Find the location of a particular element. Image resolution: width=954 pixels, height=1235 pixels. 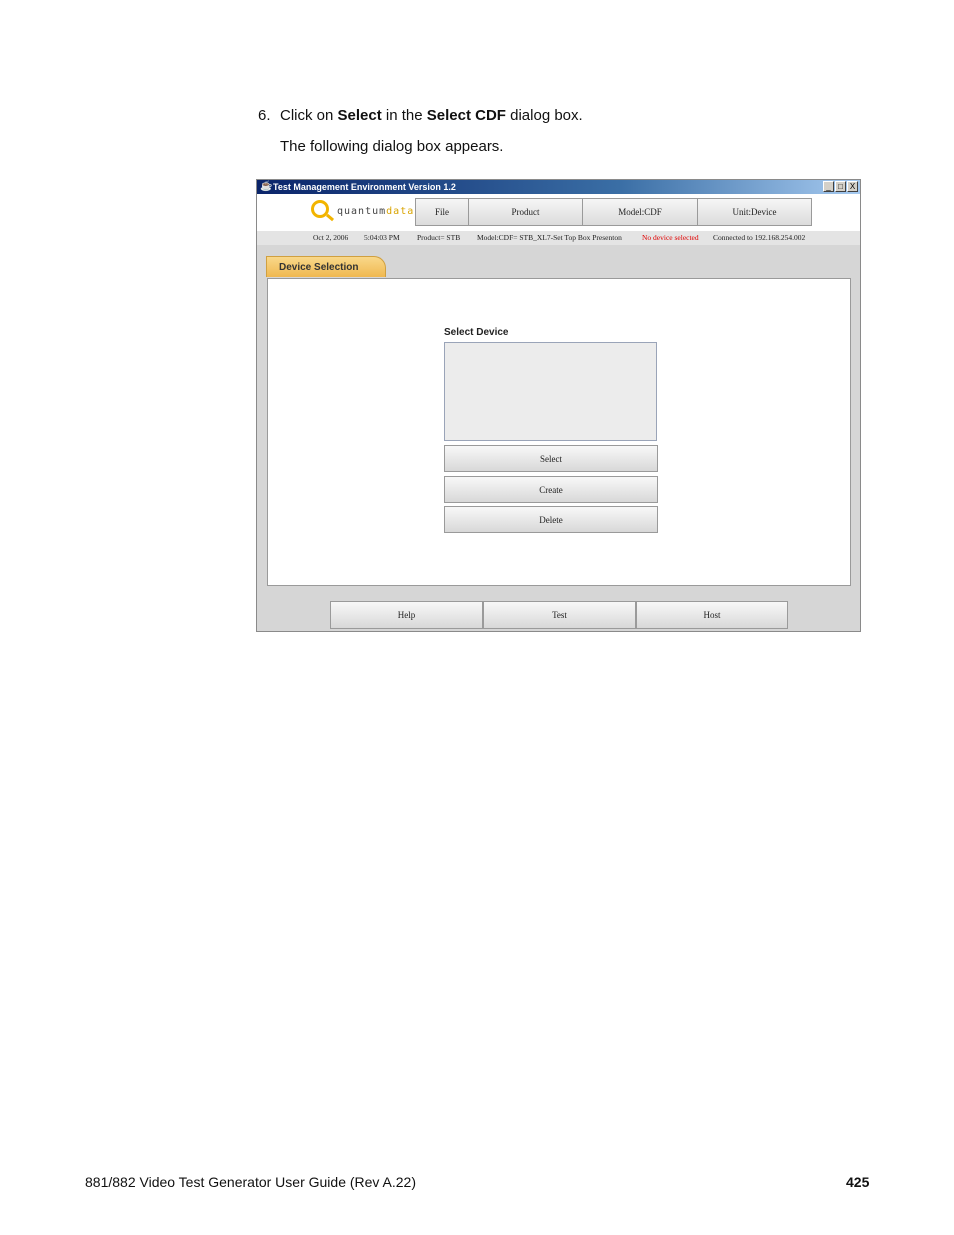

menu-model-cdf-button: Model:CDF is located at coordinates (640, 212).